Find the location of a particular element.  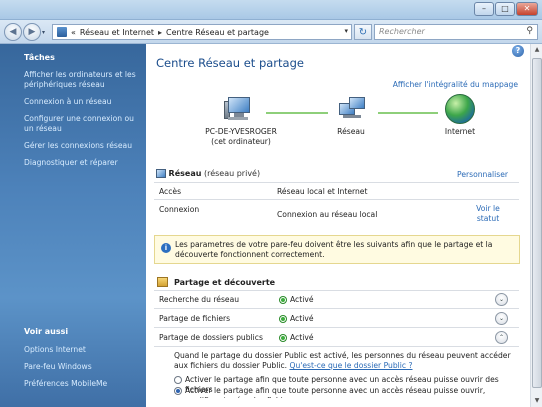

sidebar-item-internet-options: Options Internet is located at coordinates (80, 350).